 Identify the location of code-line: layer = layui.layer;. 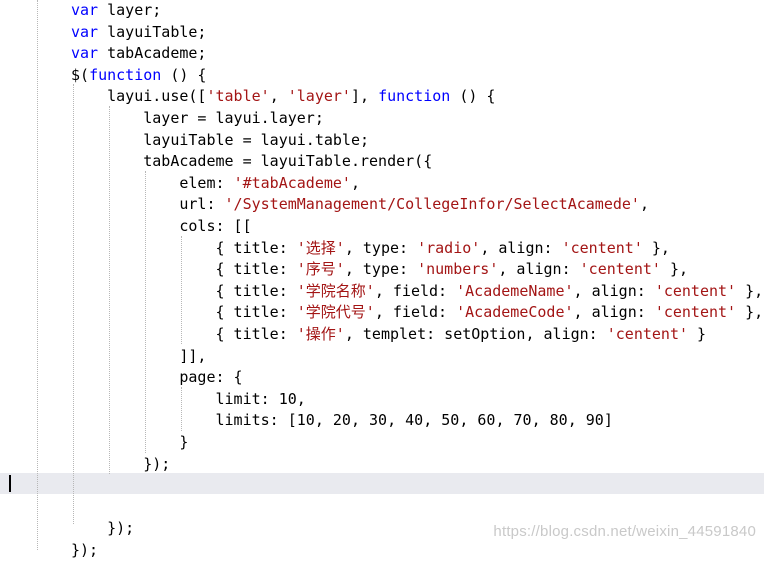
(197, 119).